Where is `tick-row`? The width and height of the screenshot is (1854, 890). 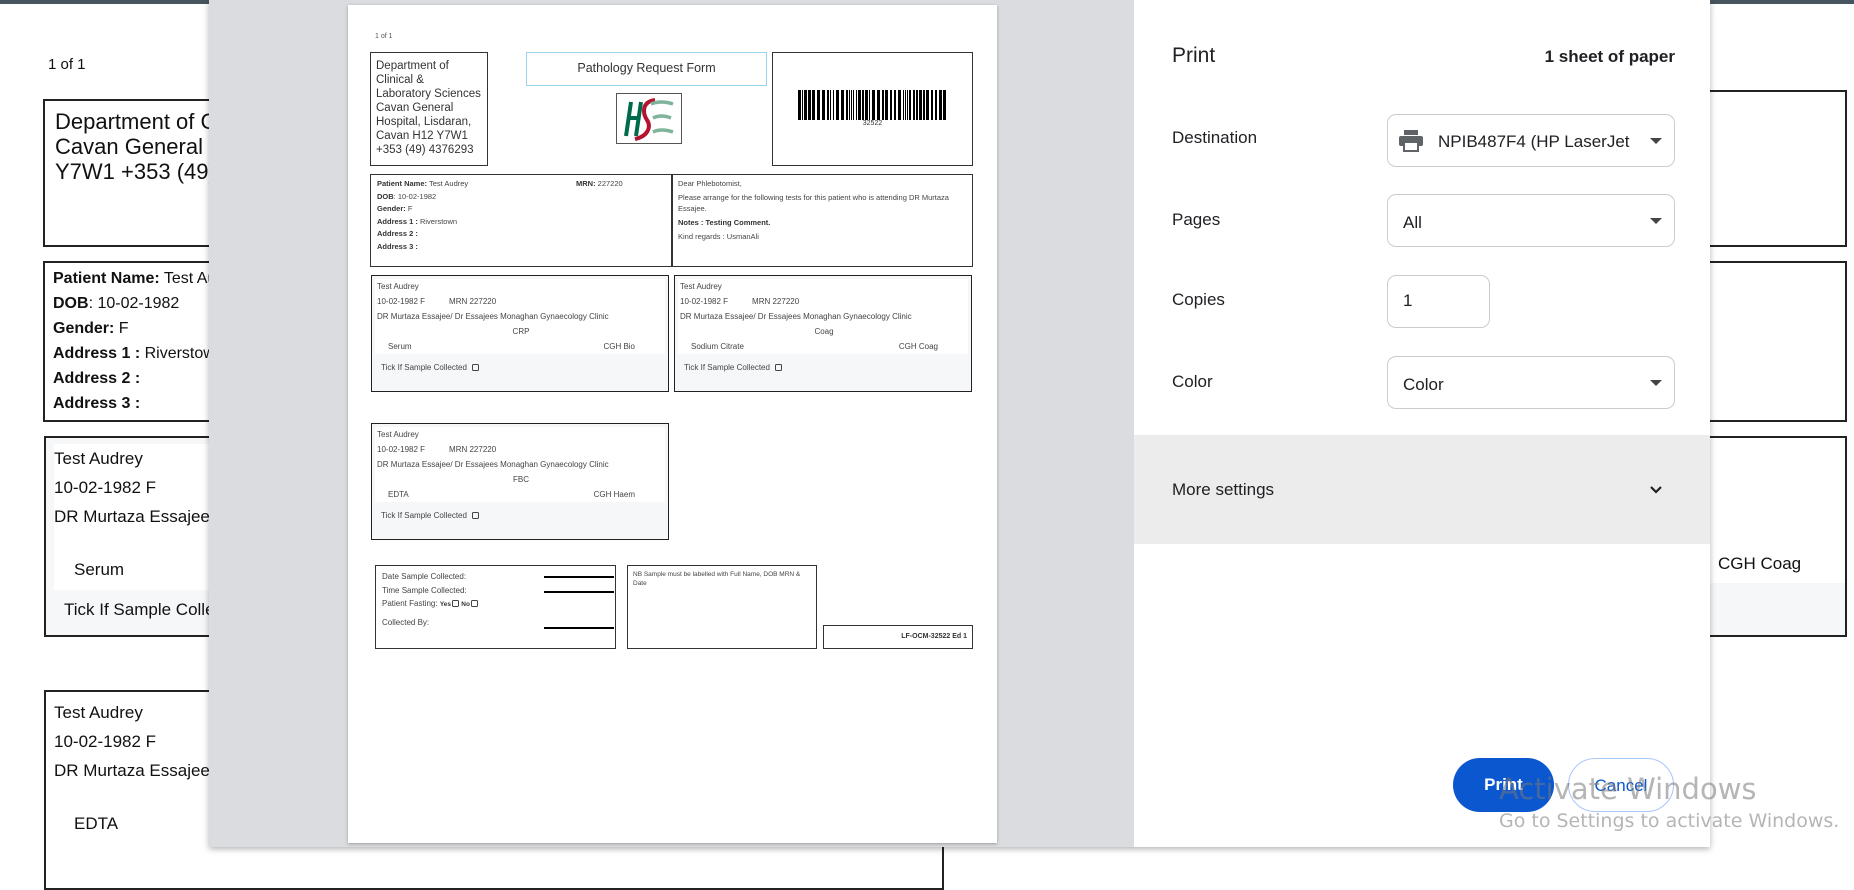
tick-row is located at coordinates (1773, 609).